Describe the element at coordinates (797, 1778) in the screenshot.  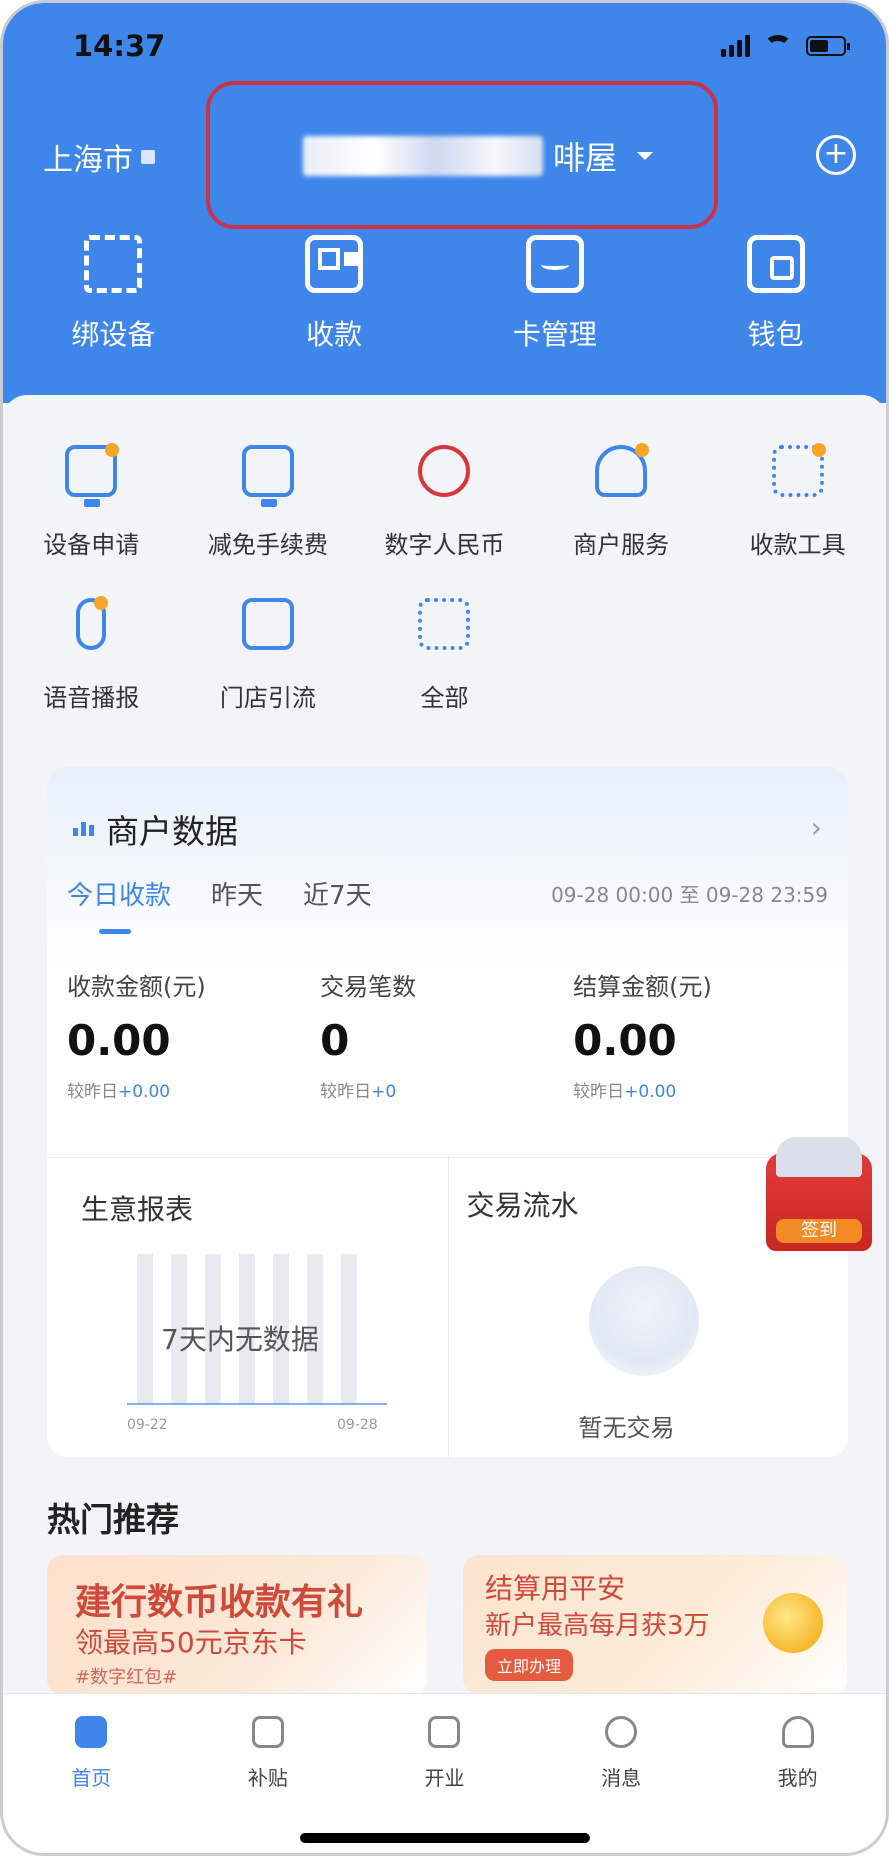
I see `nav-label: 我的` at that location.